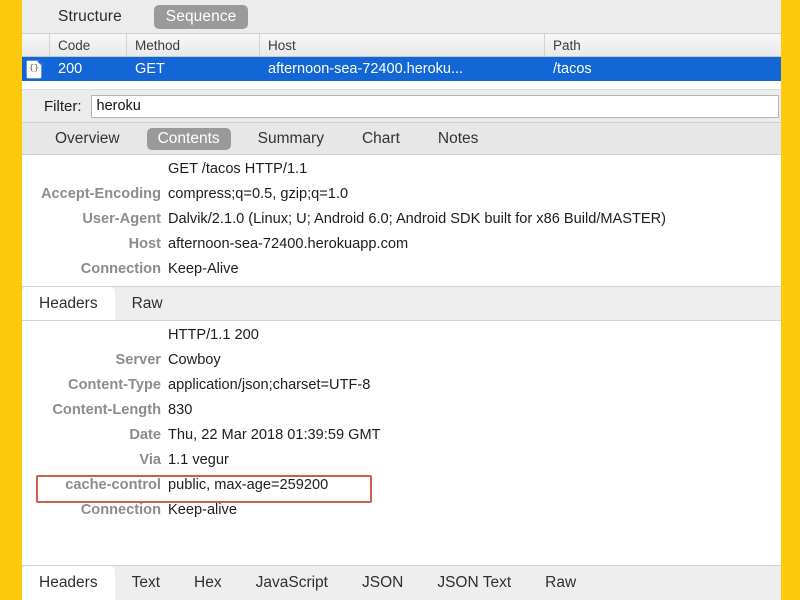  What do you see at coordinates (401, 339) in the screenshot?
I see `response-header-row: HTTP/1.1 200` at bounding box center [401, 339].